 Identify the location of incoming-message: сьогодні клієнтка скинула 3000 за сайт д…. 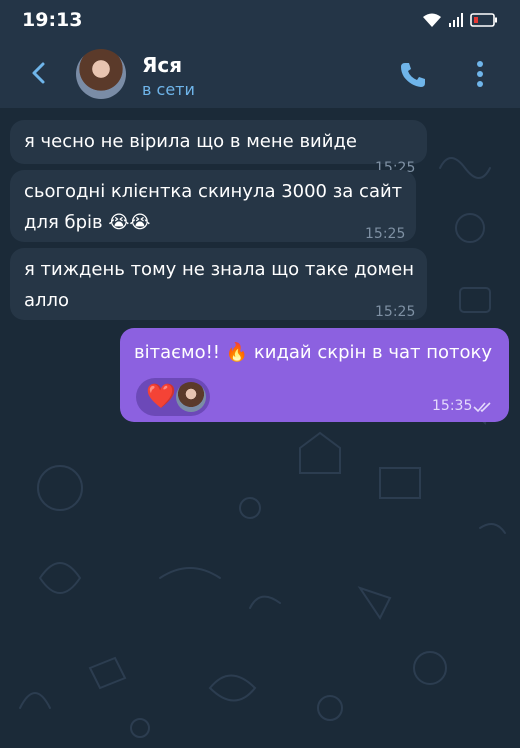
(213, 206).